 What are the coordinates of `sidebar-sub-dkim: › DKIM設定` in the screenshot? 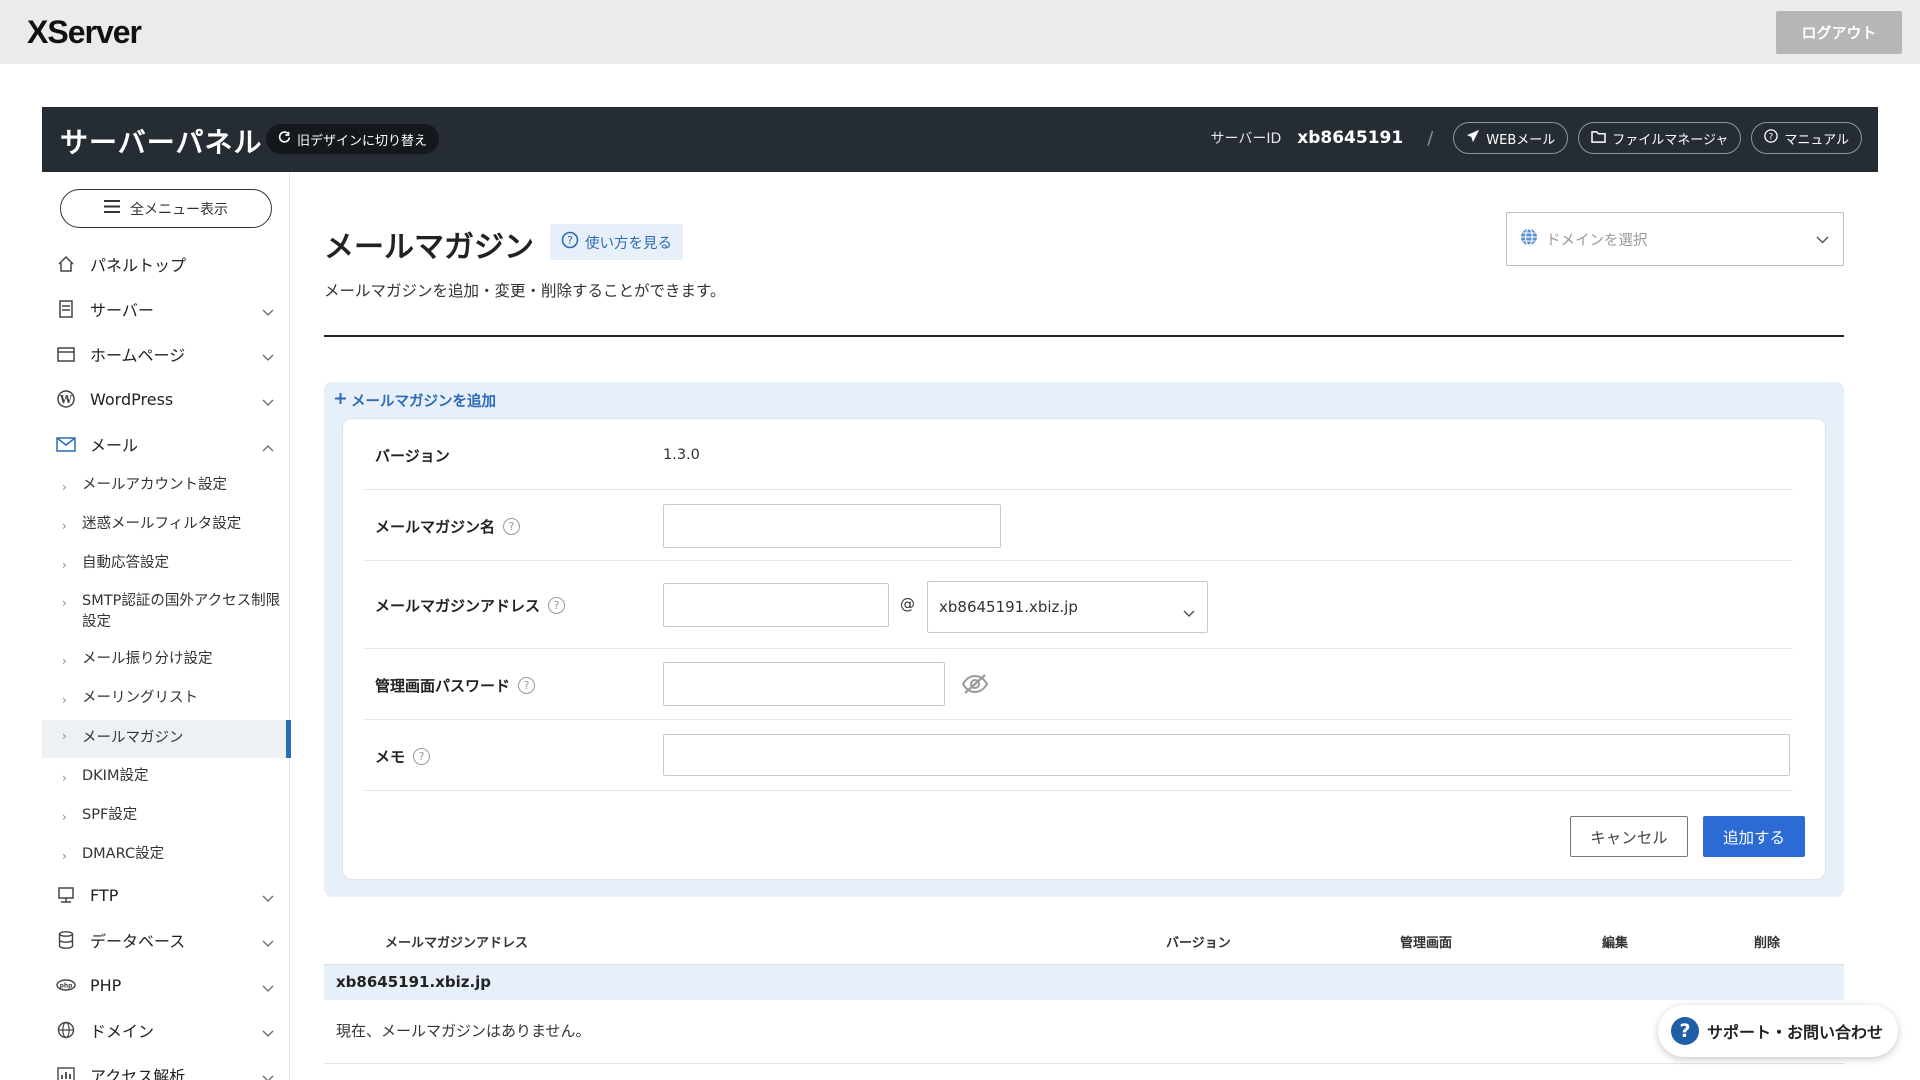 It's located at (166, 781).